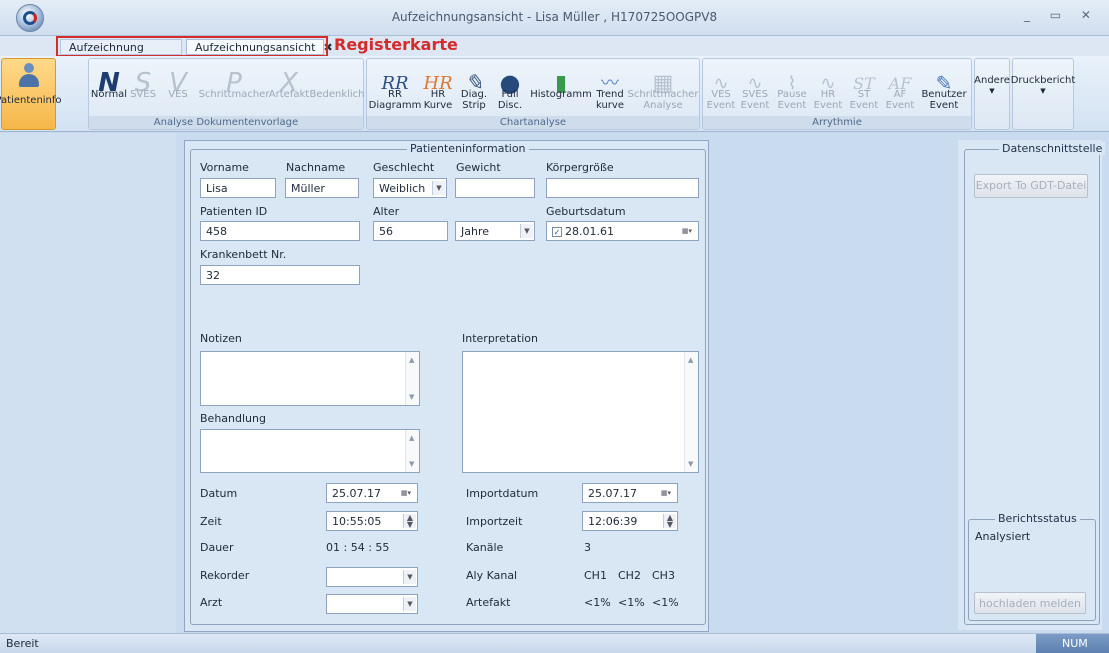 The image size is (1109, 653). What do you see at coordinates (502, 493) in the screenshot?
I see `importdatum-label: Importdatum` at bounding box center [502, 493].